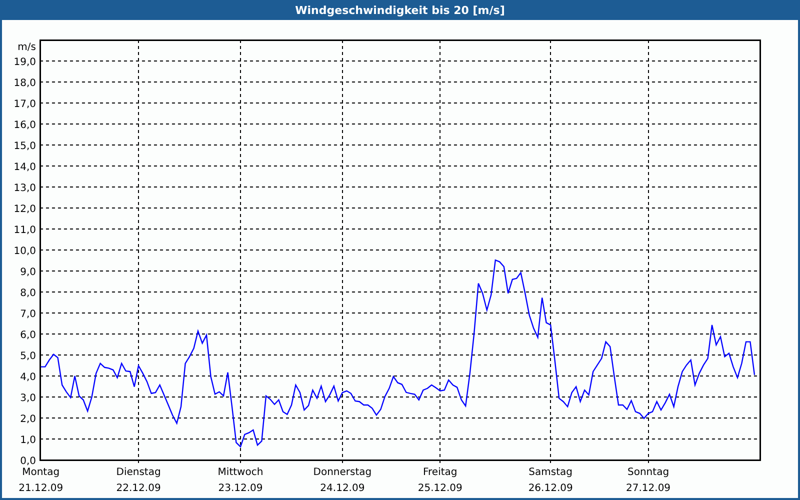 The image size is (800, 500). What do you see at coordinates (28, 440) in the screenshot?
I see `y-tick-label: 1,0` at bounding box center [28, 440].